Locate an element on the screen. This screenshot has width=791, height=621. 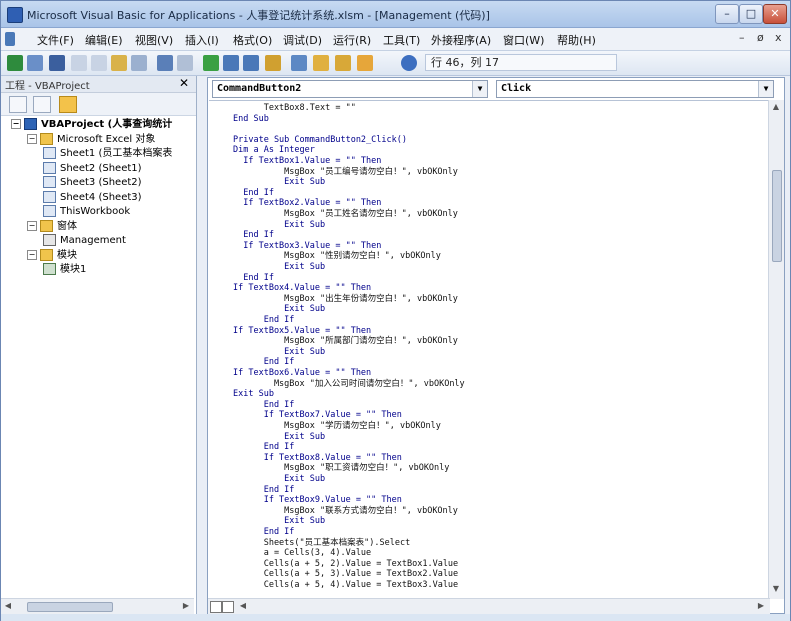
excel-icon is located at coordinates (15, 63).